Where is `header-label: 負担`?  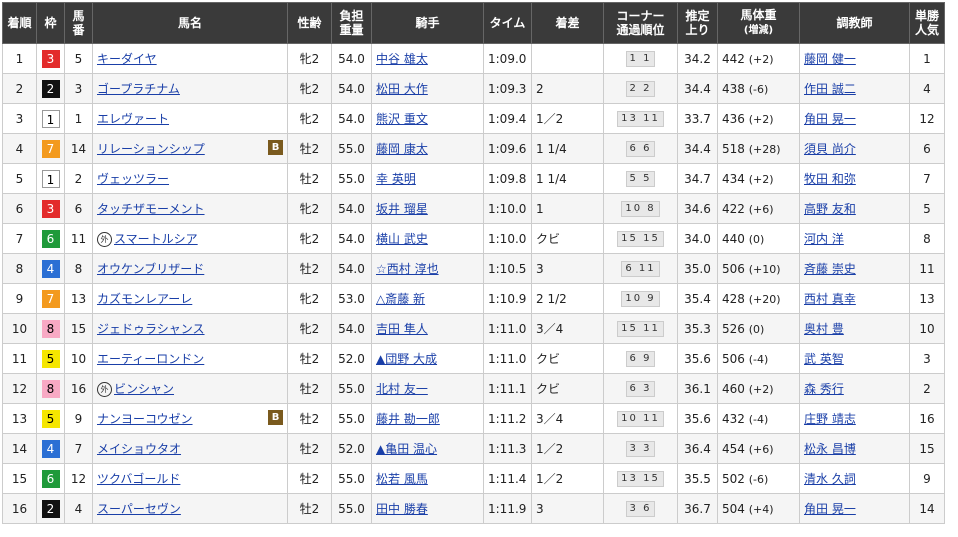
header-label: 負担 is located at coordinates (351, 16).